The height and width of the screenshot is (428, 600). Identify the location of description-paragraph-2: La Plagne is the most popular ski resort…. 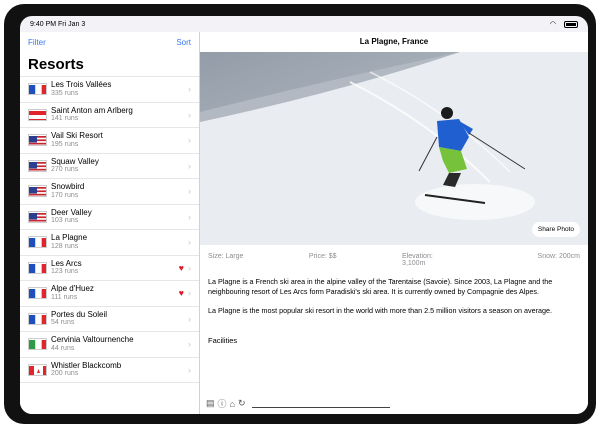
(380, 310).